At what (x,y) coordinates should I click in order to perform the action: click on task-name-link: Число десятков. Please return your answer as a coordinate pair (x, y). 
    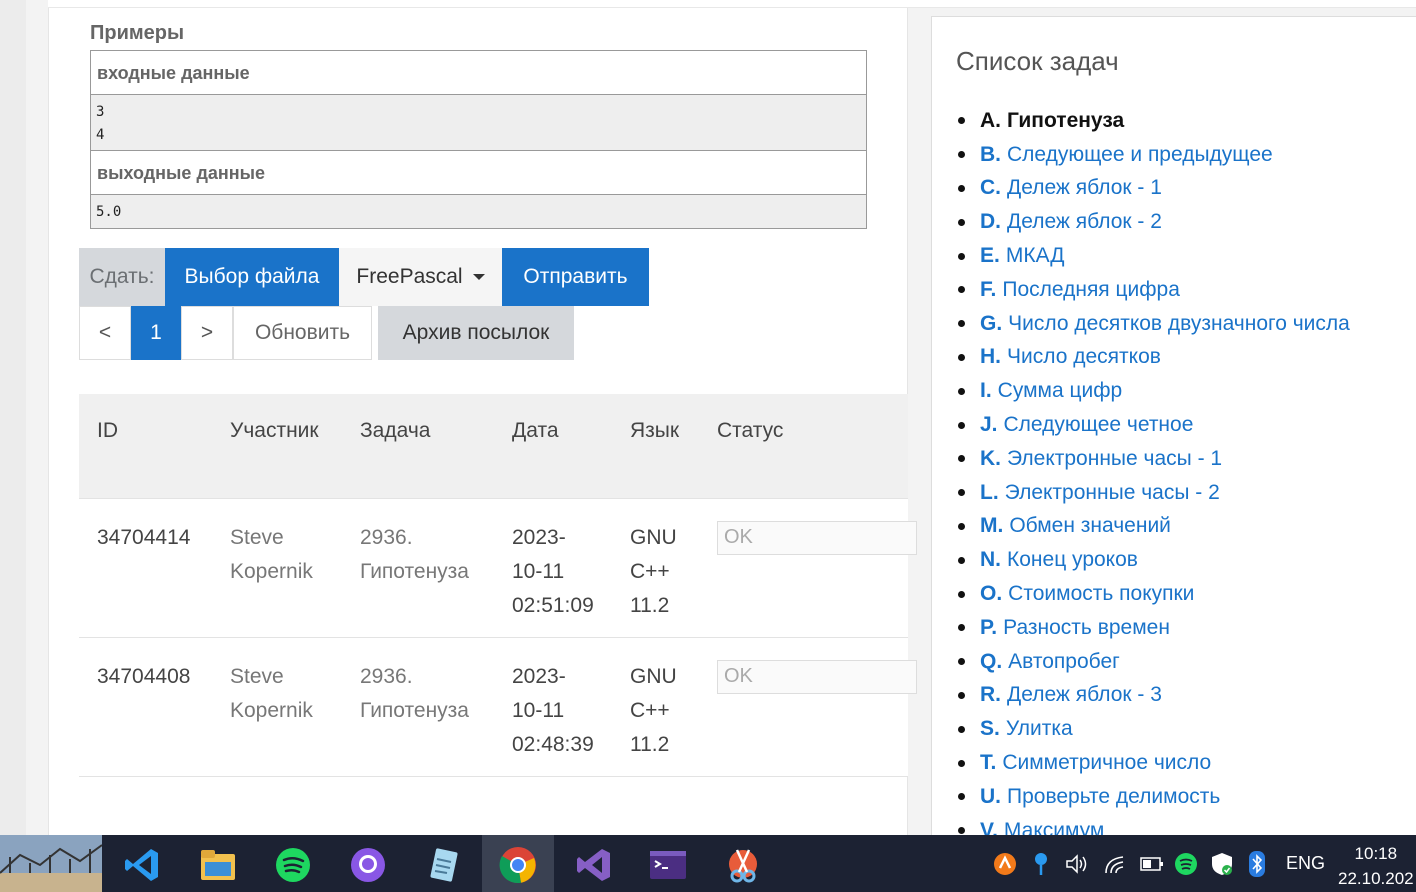
    Looking at the image, I should click on (1084, 357).